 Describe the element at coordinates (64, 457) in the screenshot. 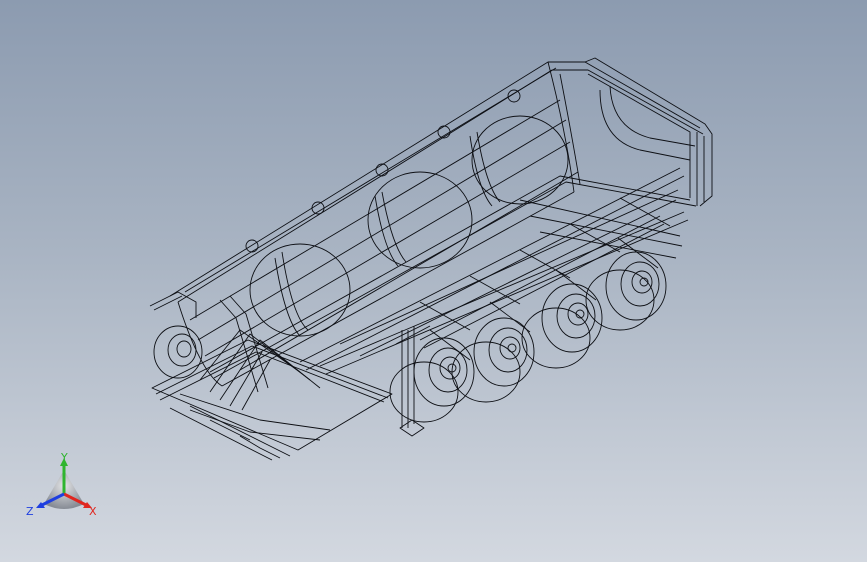

I see `y-axis-label: Y` at that location.